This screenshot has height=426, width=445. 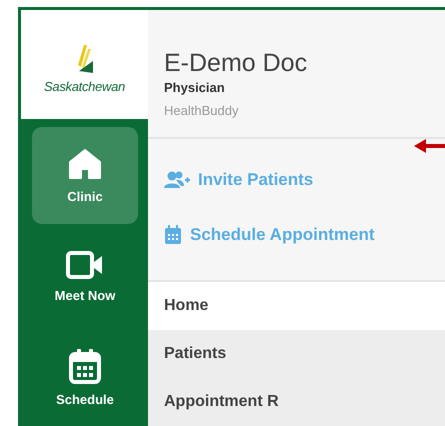 What do you see at coordinates (84, 86) in the screenshot?
I see `logo-text: Saskatchewan` at bounding box center [84, 86].